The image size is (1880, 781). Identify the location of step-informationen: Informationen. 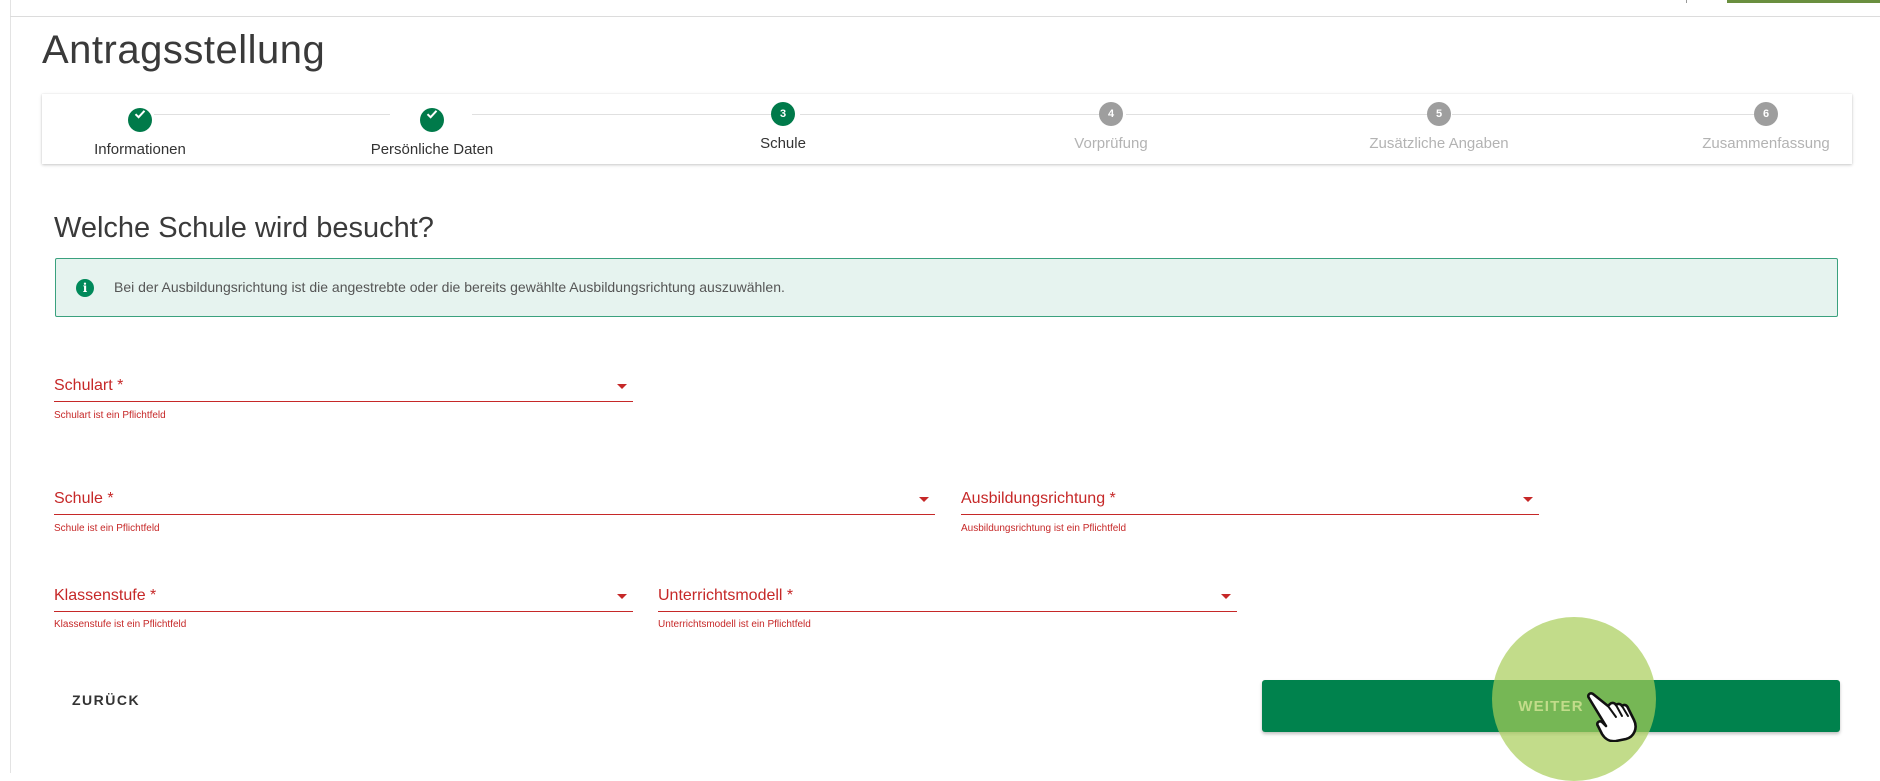
(140, 130).